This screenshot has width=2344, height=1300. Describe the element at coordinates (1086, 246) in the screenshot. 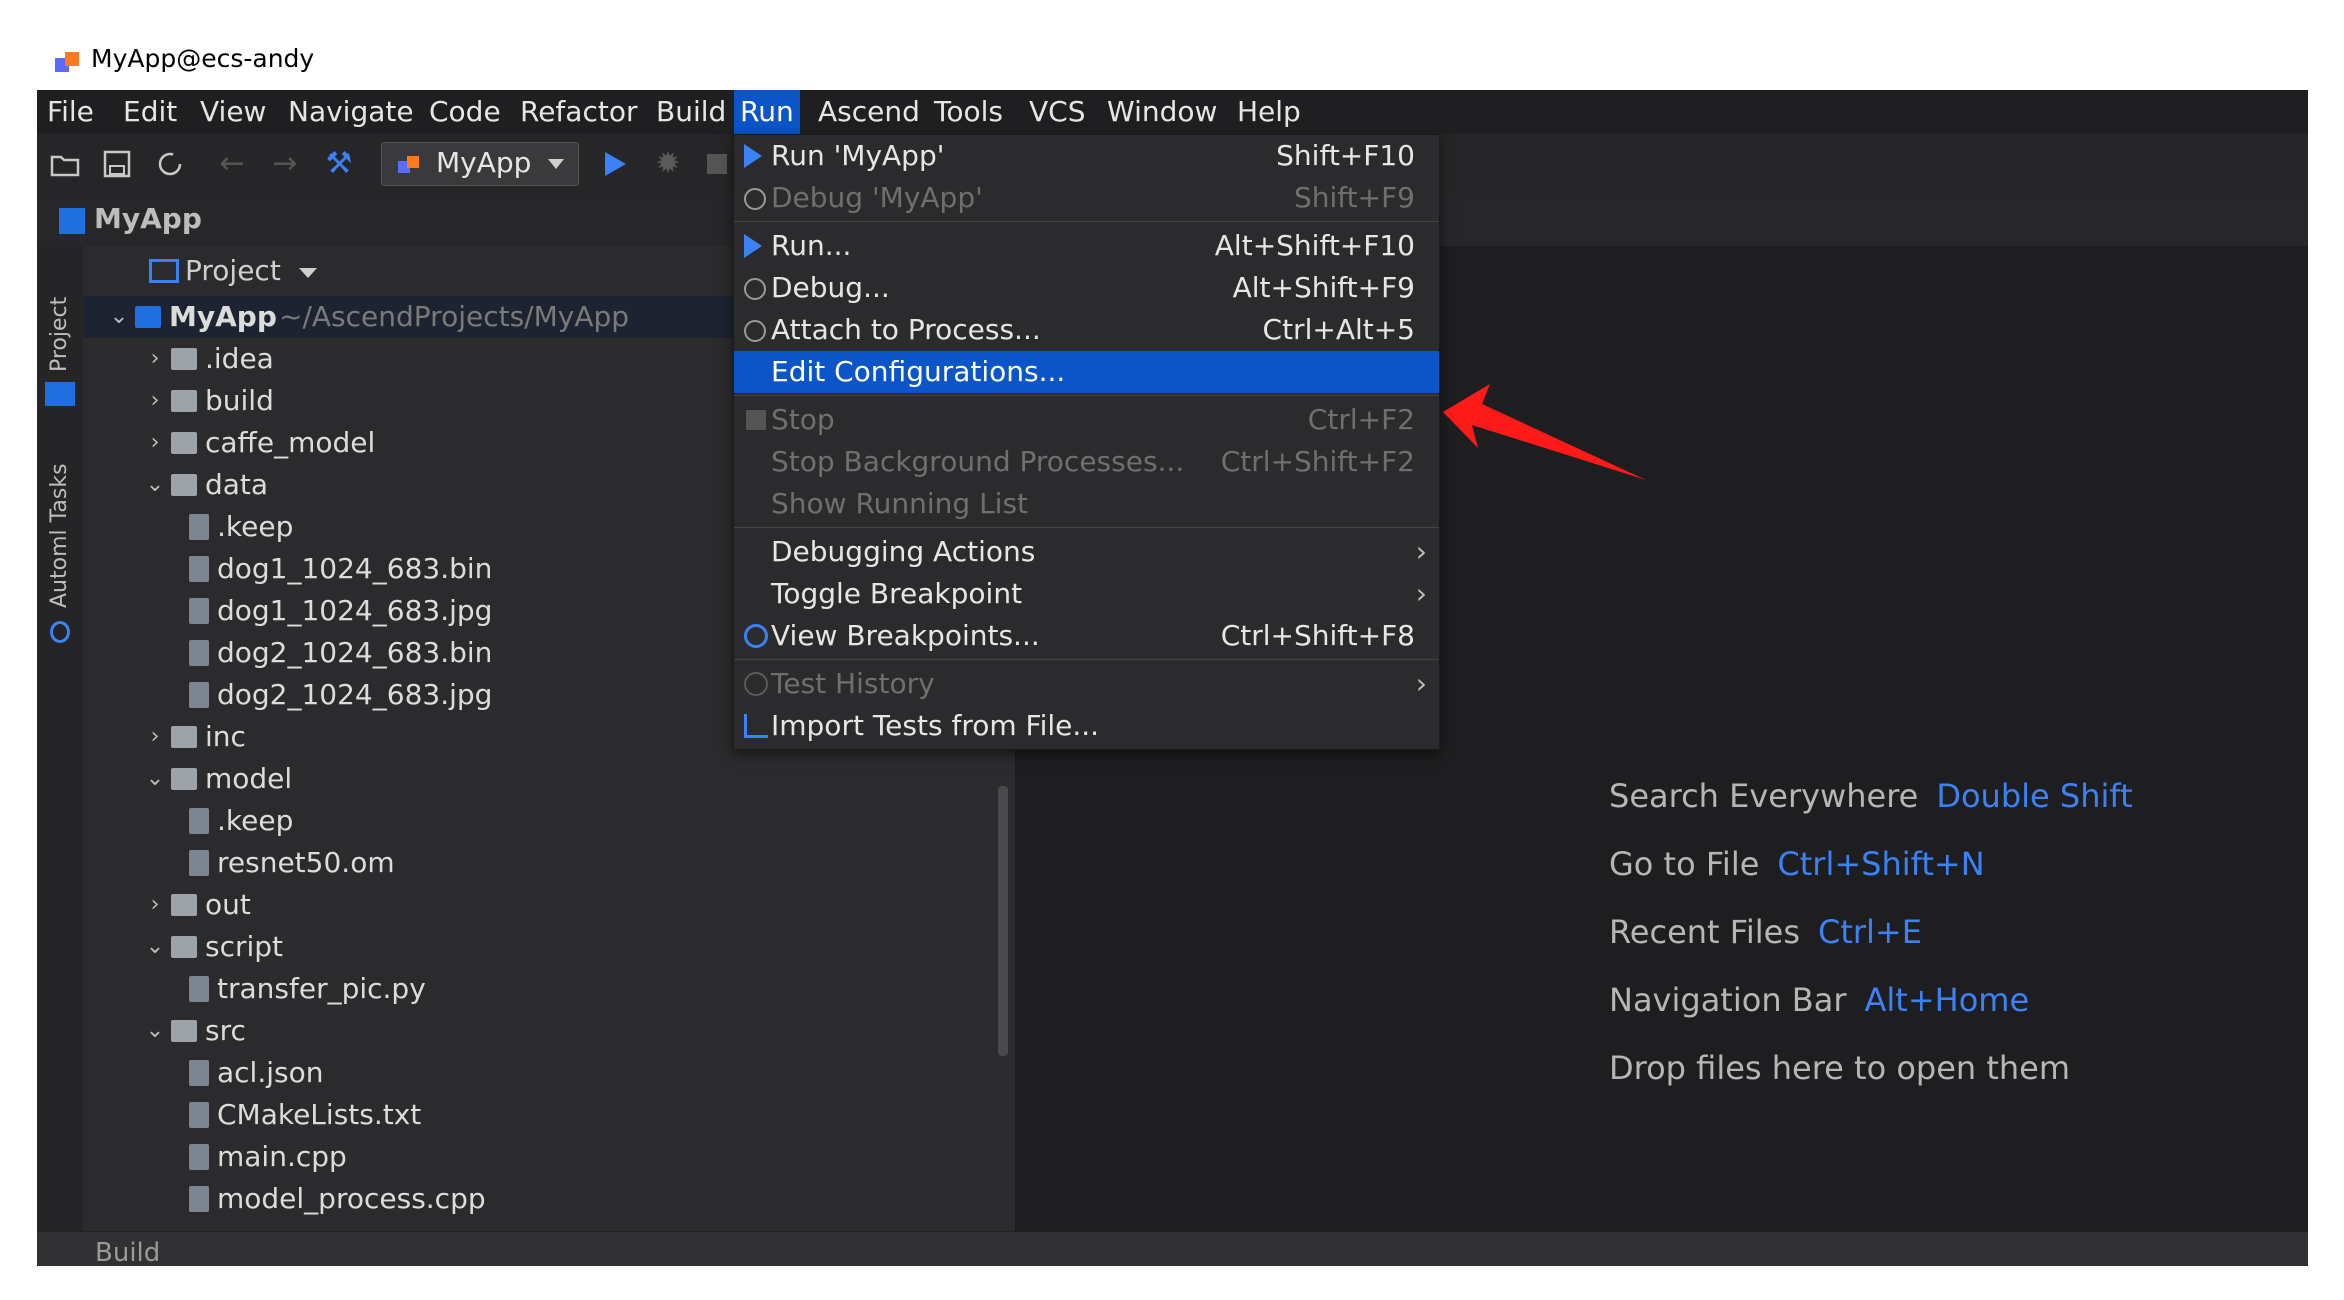

I see `run-menu-item-run: Run... Alt+Shift+F10` at that location.